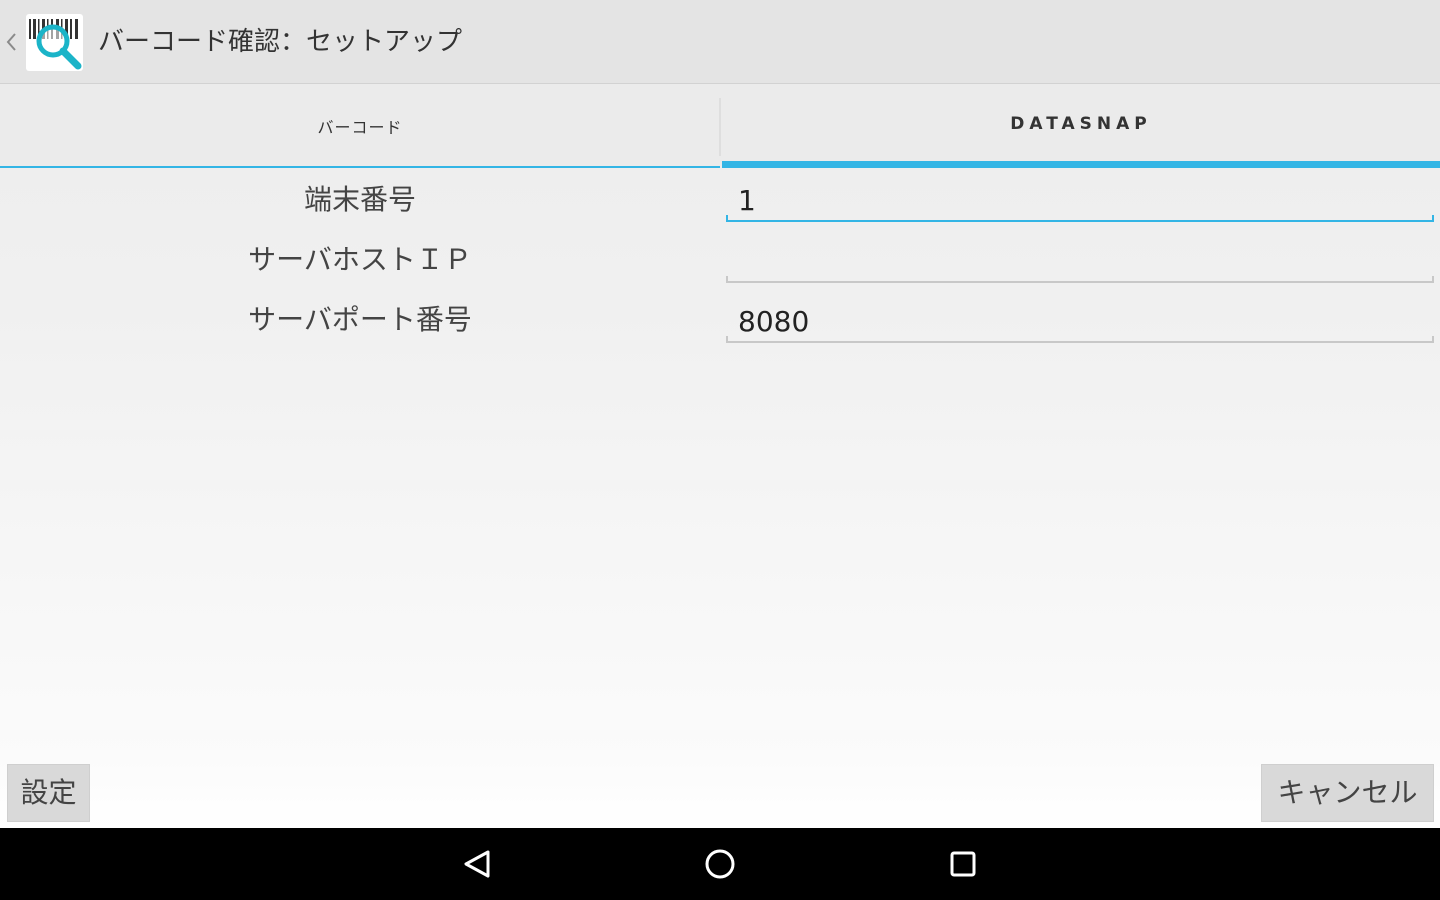  What do you see at coordinates (1347, 793) in the screenshot?
I see `cancel-button: キャンセル` at bounding box center [1347, 793].